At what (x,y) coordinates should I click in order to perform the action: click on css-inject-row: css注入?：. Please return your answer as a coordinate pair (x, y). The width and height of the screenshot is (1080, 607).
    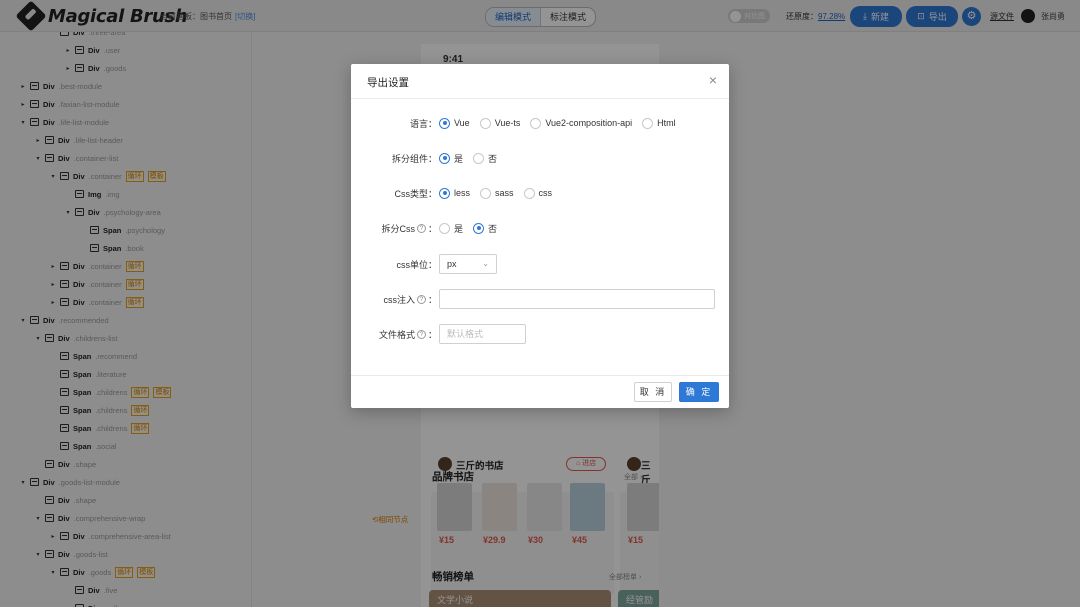
    Looking at the image, I should click on (540, 299).